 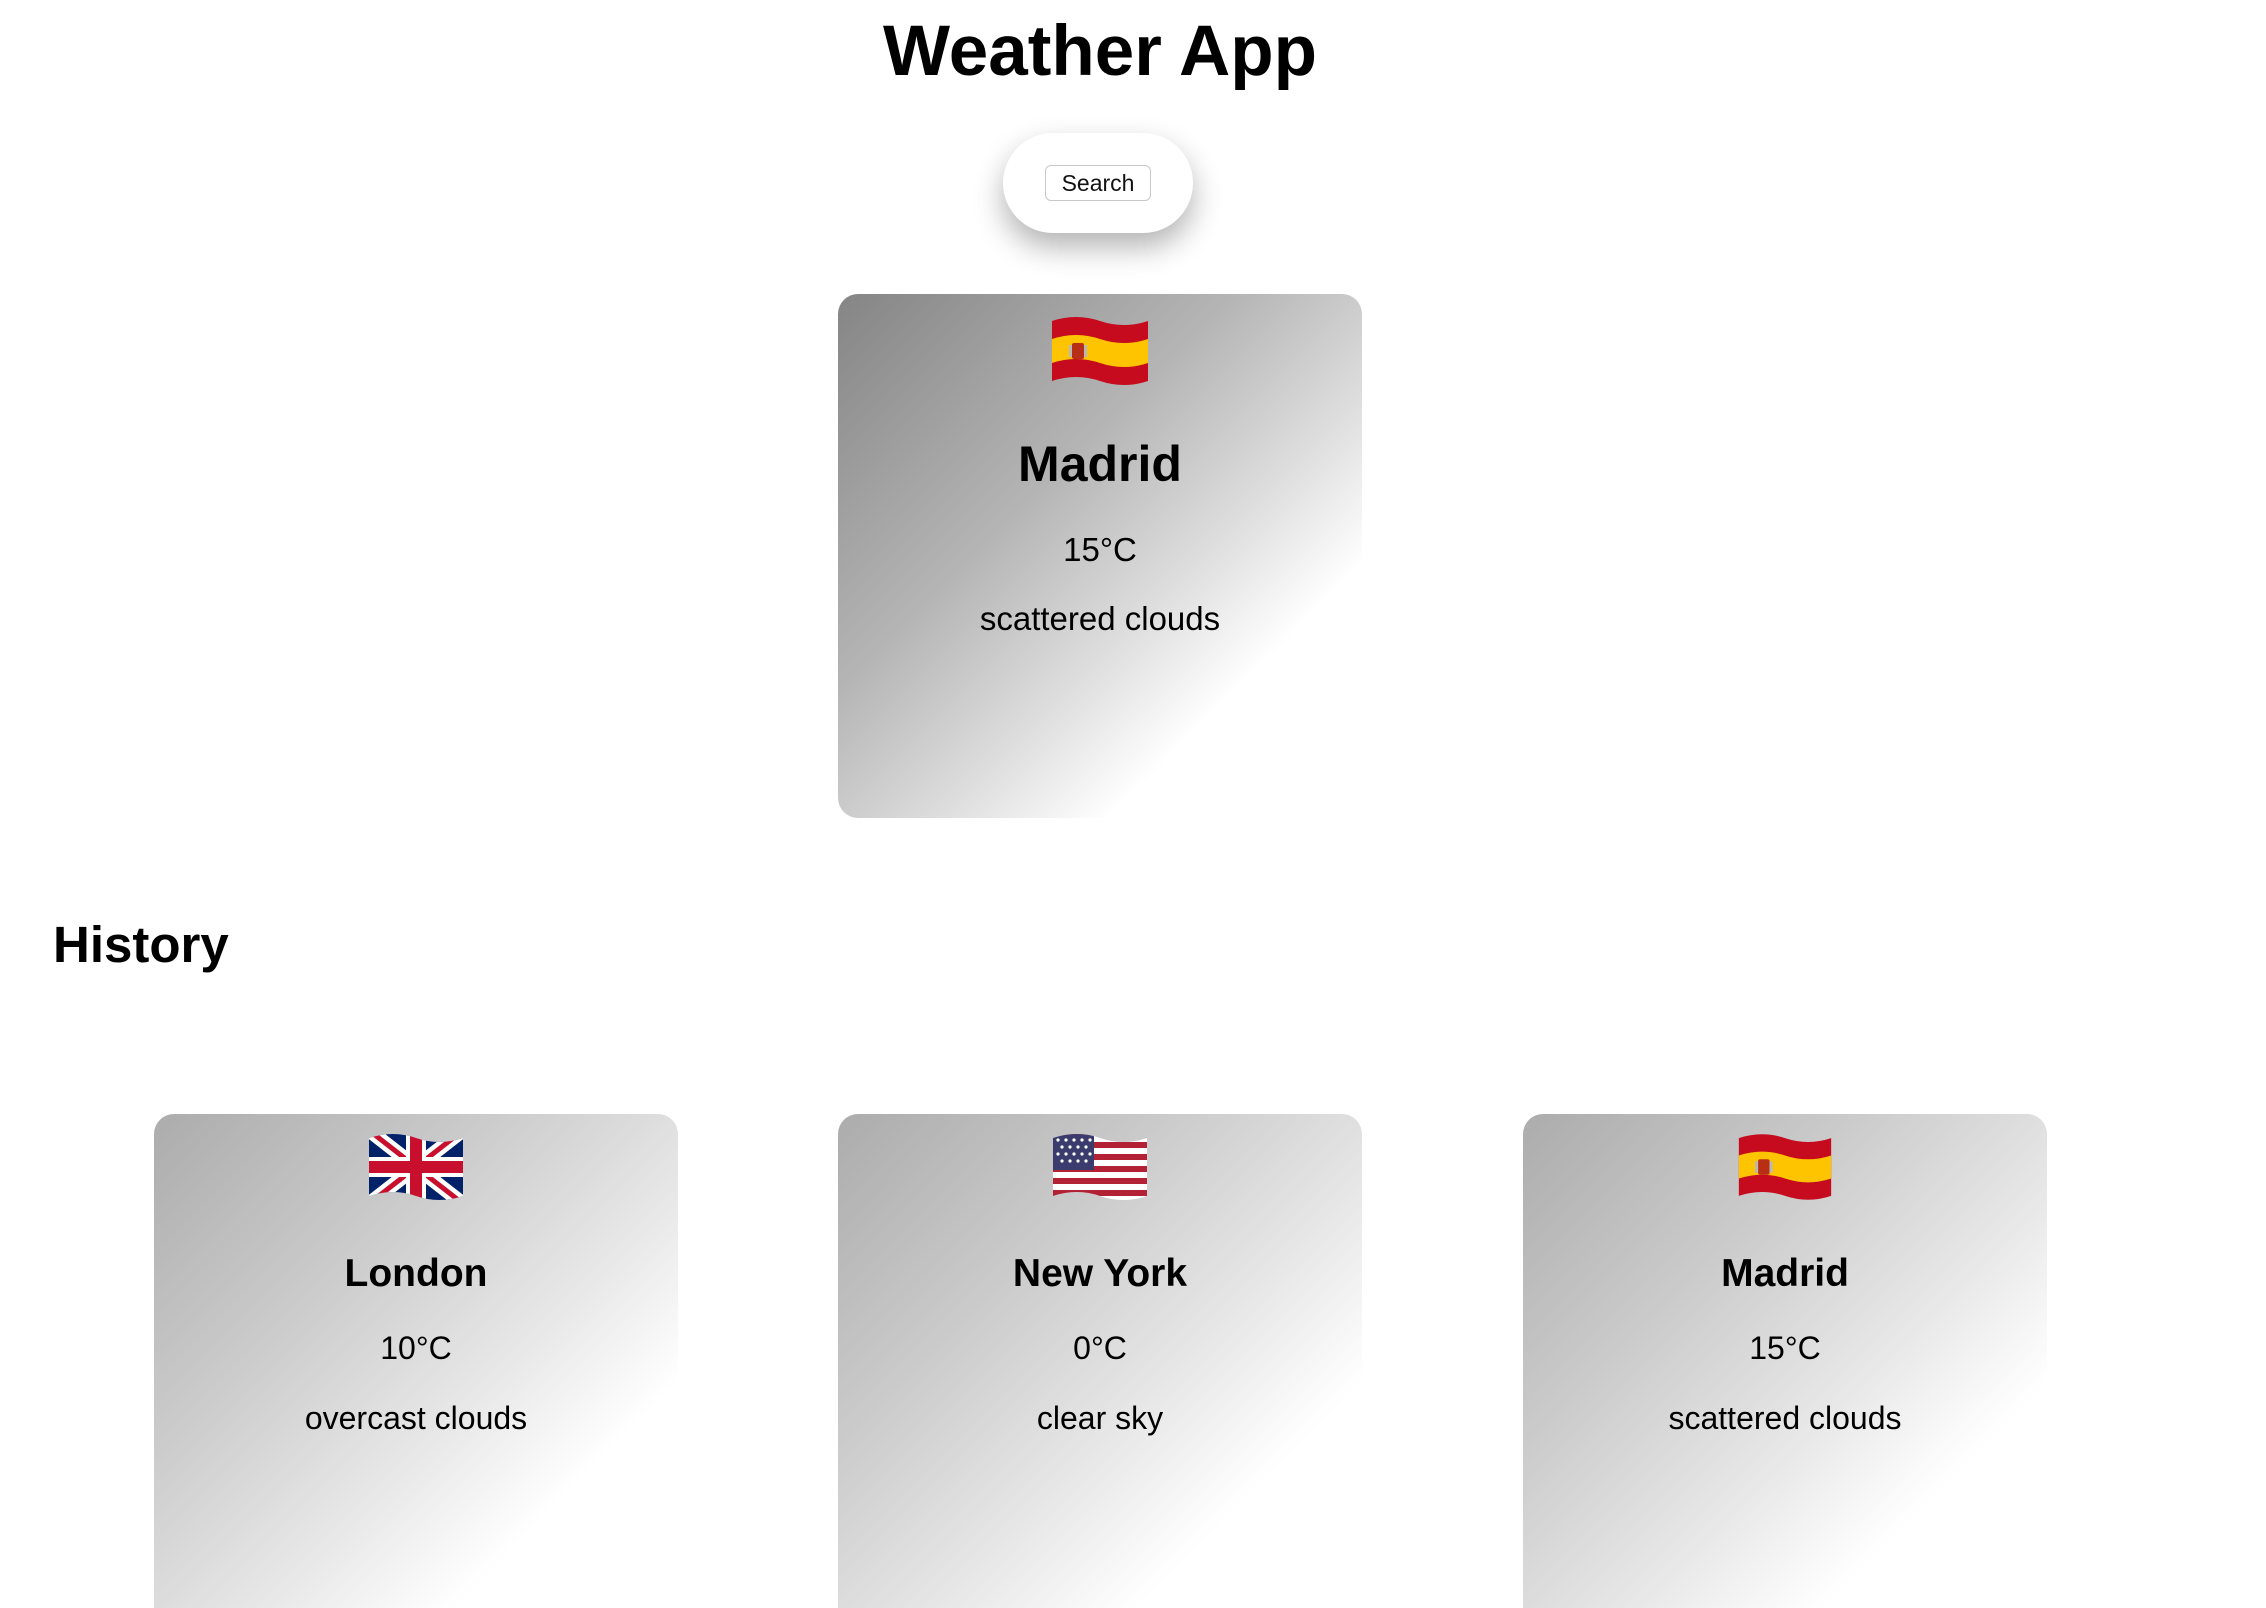 I want to click on uk-flag-icon, so click(x=416, y=1167).